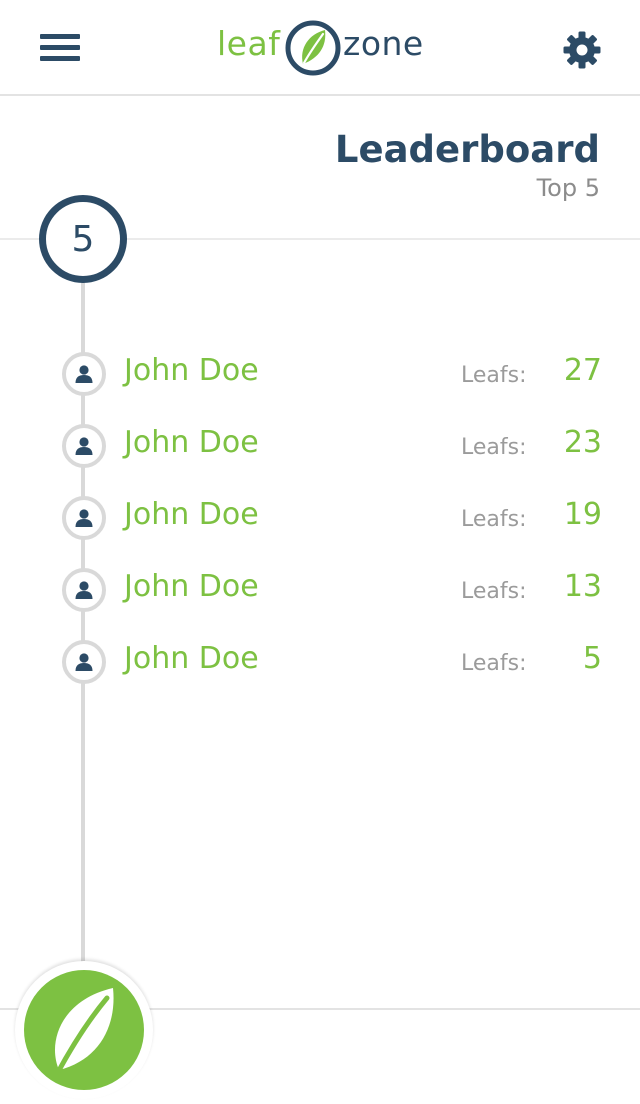  What do you see at coordinates (383, 43) in the screenshot?
I see `logo-text-zone: zone` at bounding box center [383, 43].